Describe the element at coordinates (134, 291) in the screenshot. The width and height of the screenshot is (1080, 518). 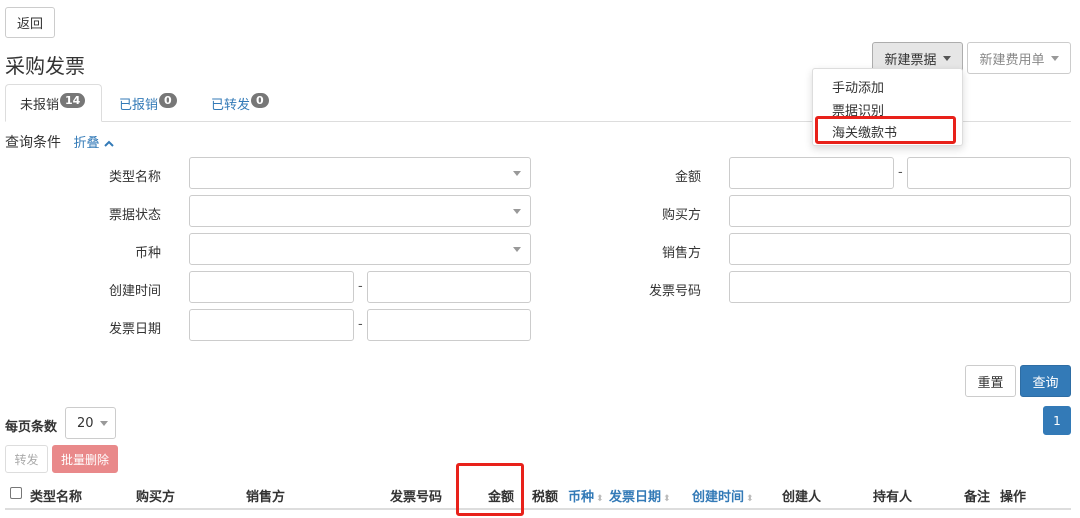
I see `label-created-time: 创建时间` at that location.